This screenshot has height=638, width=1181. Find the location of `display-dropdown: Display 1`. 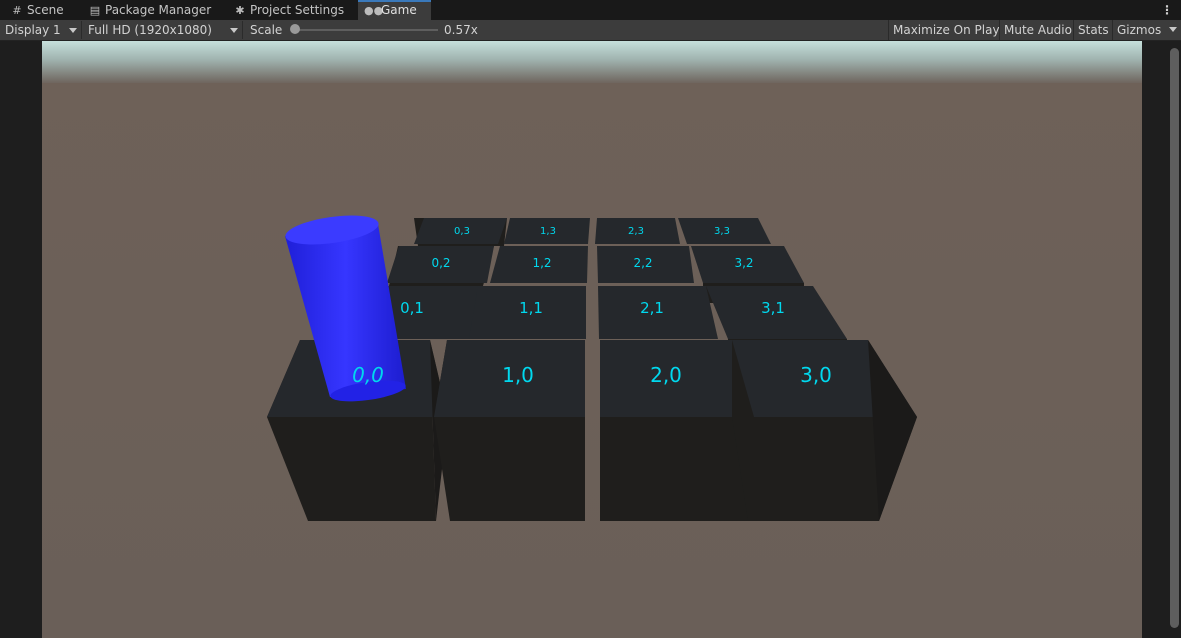

display-dropdown: Display 1 is located at coordinates (41, 30).